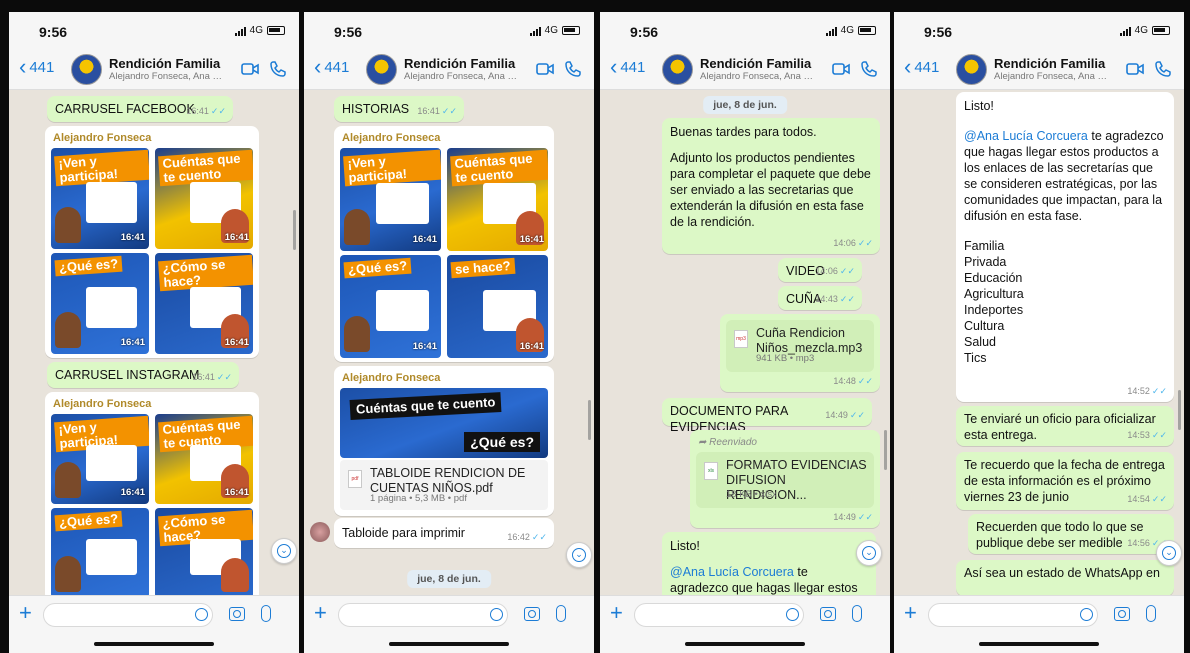  Describe the element at coordinates (1065, 577) in the screenshot. I see `message-bubble: Así sea un estado de WhatsApp en` at that location.